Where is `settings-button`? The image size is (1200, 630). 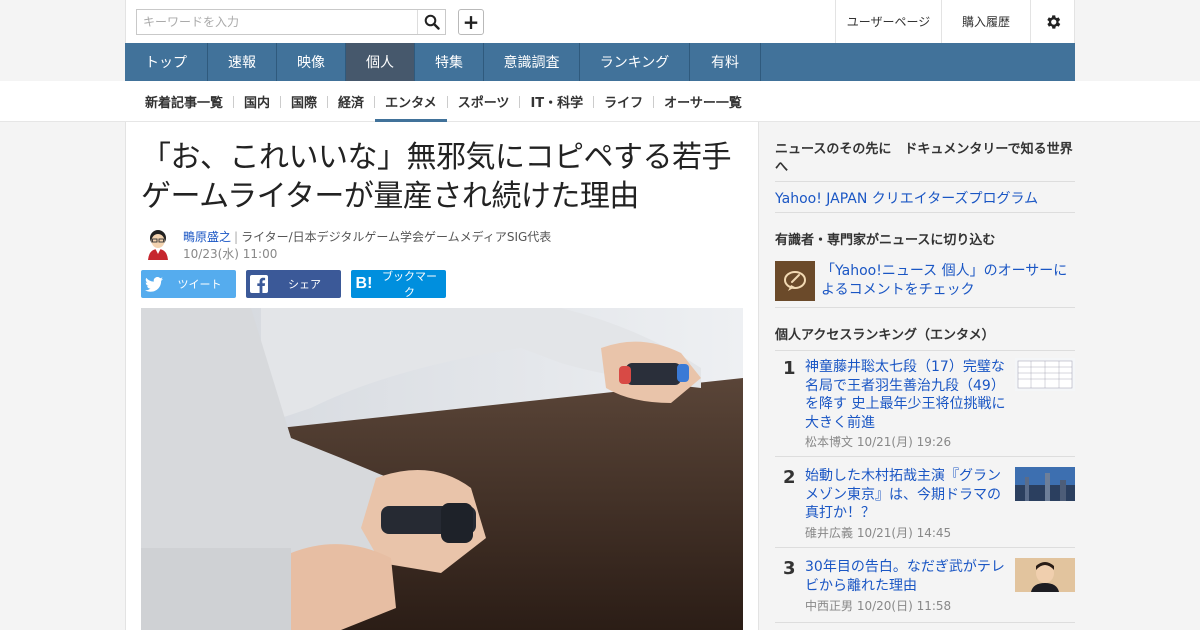
settings-button is located at coordinates (1052, 21).